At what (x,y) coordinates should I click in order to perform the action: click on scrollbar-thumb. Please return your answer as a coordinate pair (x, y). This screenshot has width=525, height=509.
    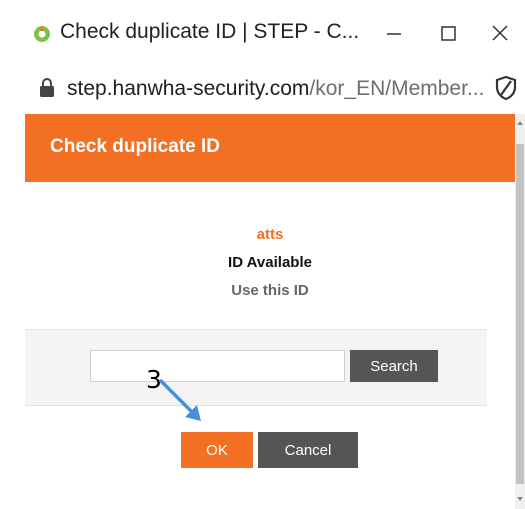
    Looking at the image, I should click on (520, 314).